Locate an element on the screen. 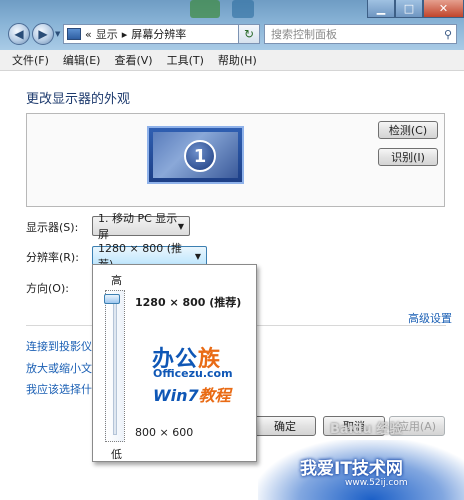 Image resolution: width=464 pixels, height=500 pixels. back-arrow-icon: ◀ is located at coordinates (19, 34).